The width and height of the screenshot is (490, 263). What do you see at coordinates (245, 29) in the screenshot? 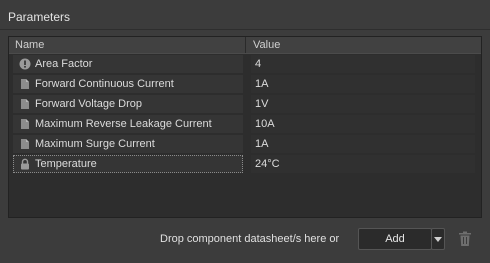
I see `divider` at bounding box center [245, 29].